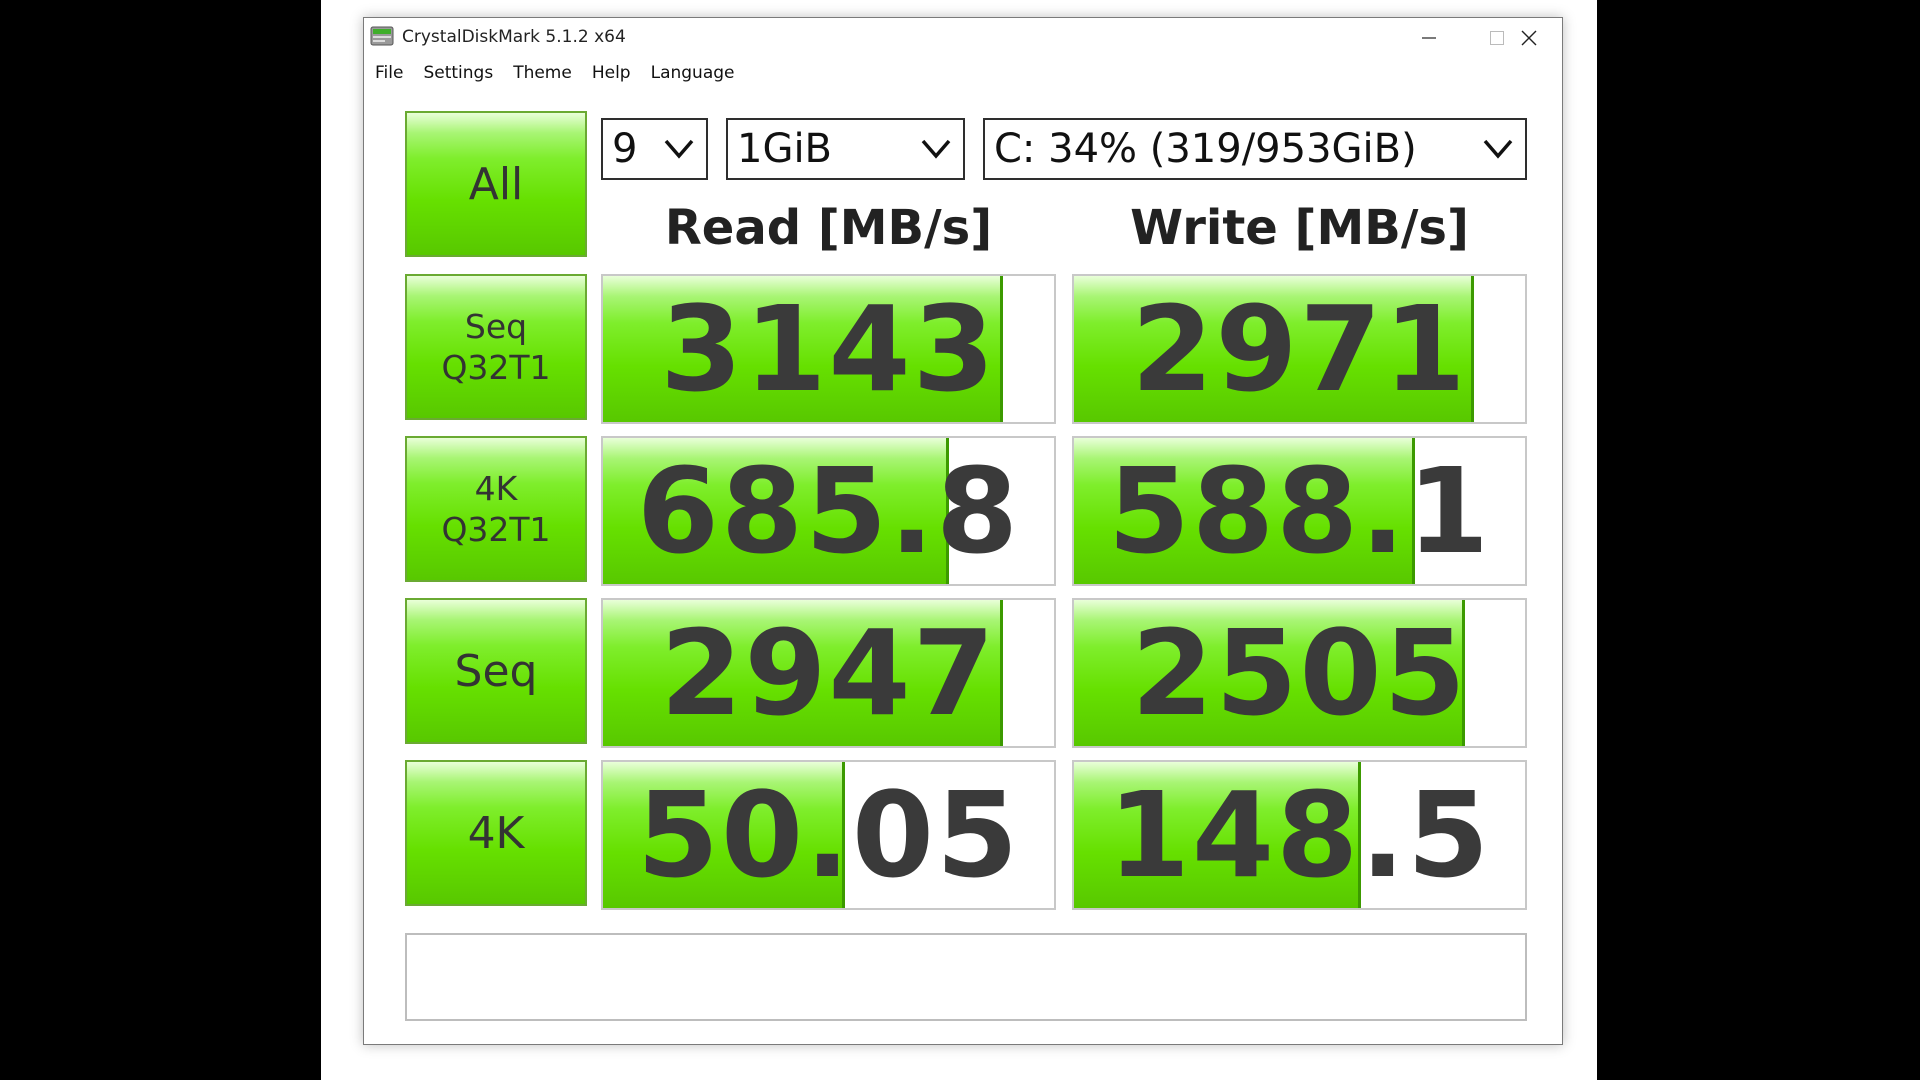 Image resolution: width=1920 pixels, height=1080 pixels. I want to click on test-count-select: 9, so click(654, 149).